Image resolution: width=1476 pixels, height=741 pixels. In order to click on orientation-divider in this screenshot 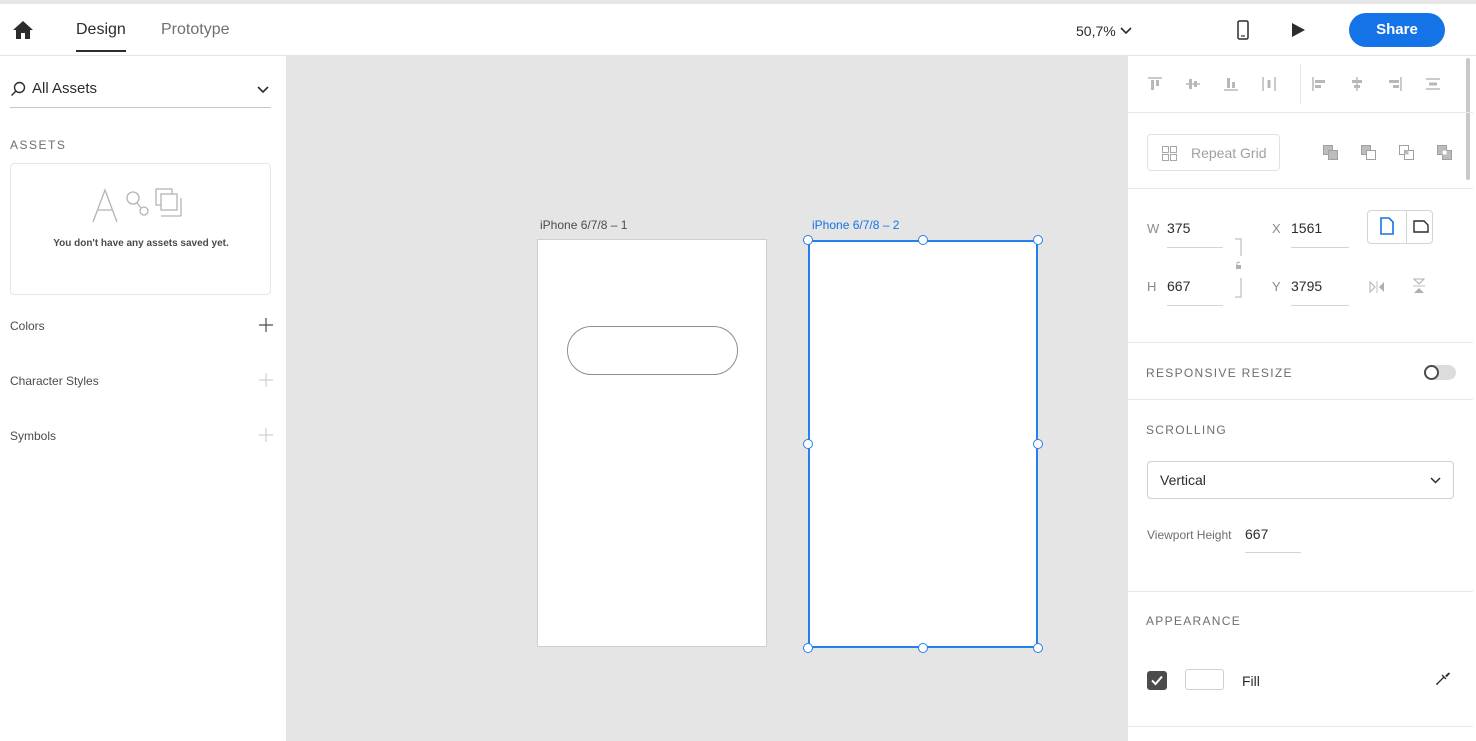, I will do `click(1406, 227)`.